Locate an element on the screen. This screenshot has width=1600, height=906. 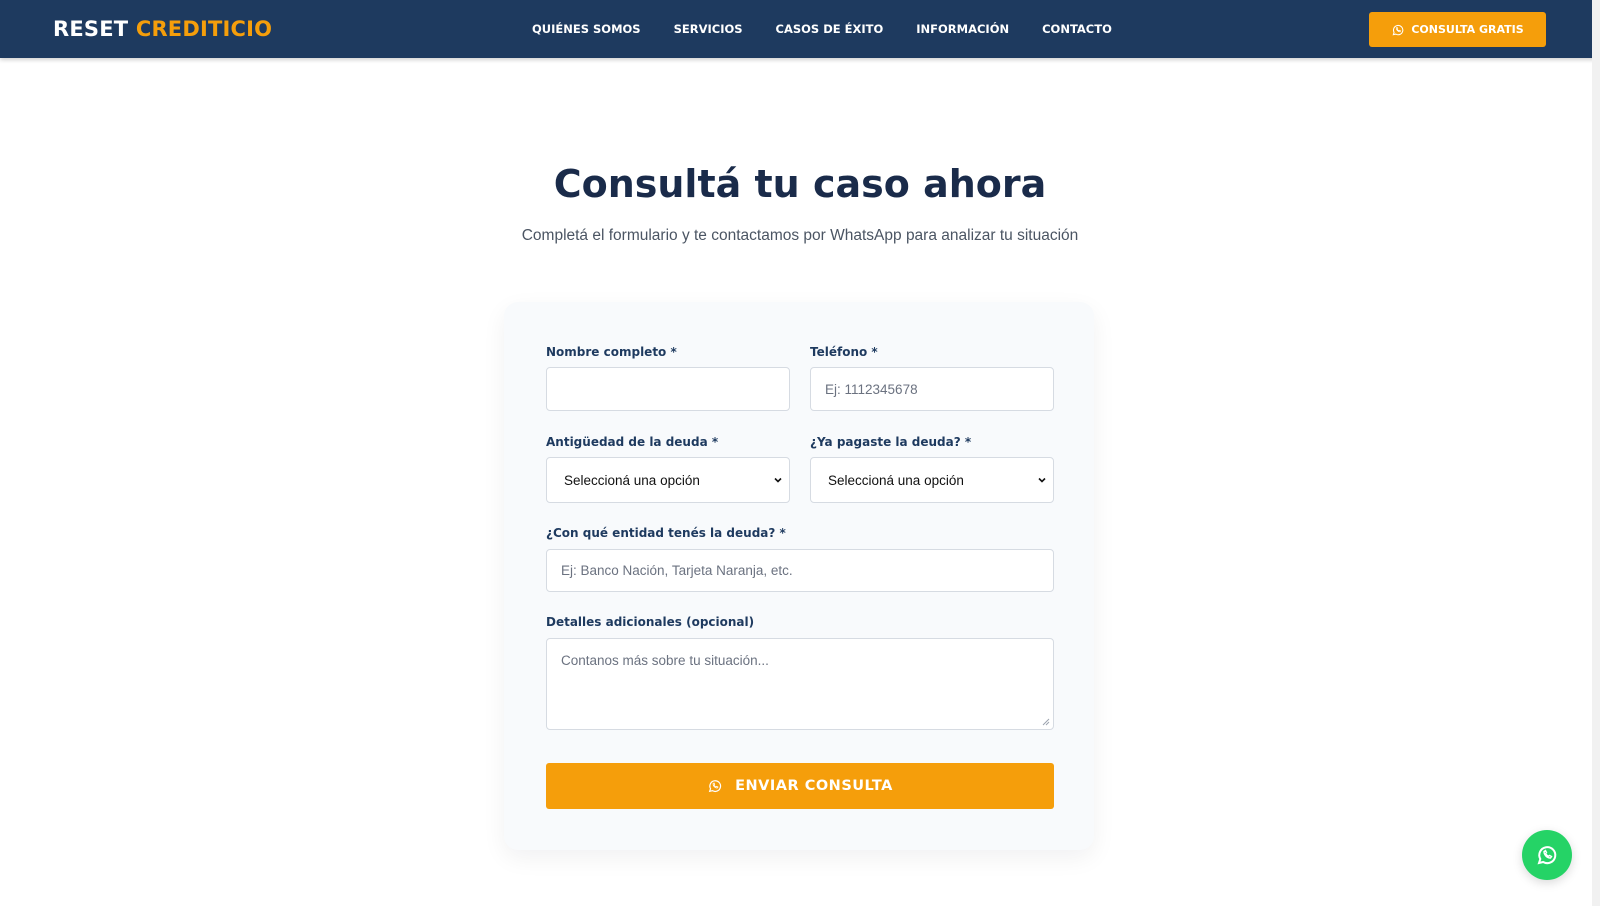
phone-label: Teléfono * is located at coordinates (844, 352).